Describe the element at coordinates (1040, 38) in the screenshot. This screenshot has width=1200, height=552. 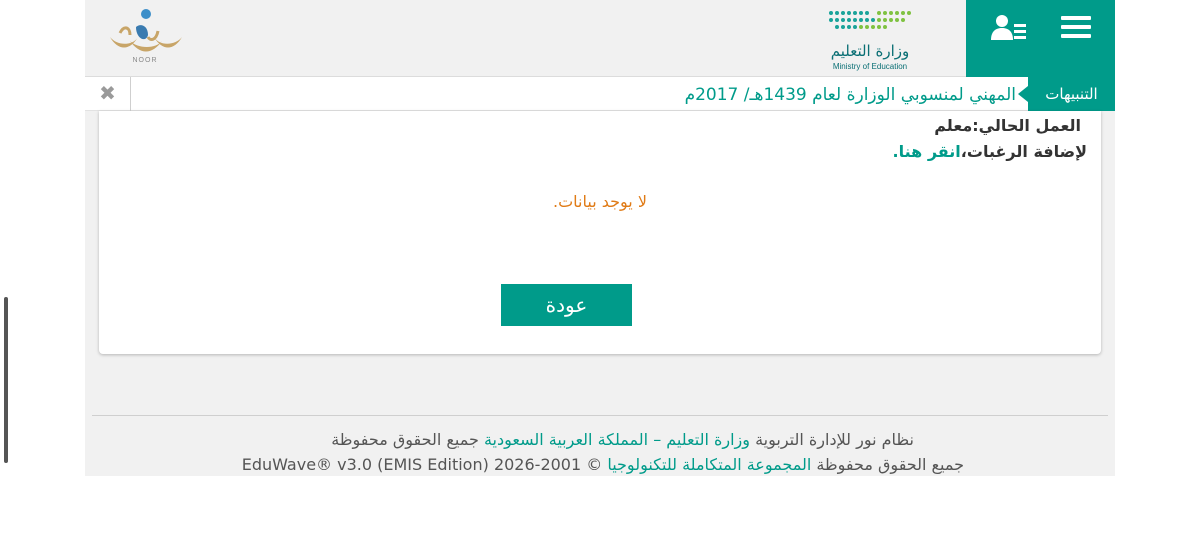
I see `header-menu-block` at that location.